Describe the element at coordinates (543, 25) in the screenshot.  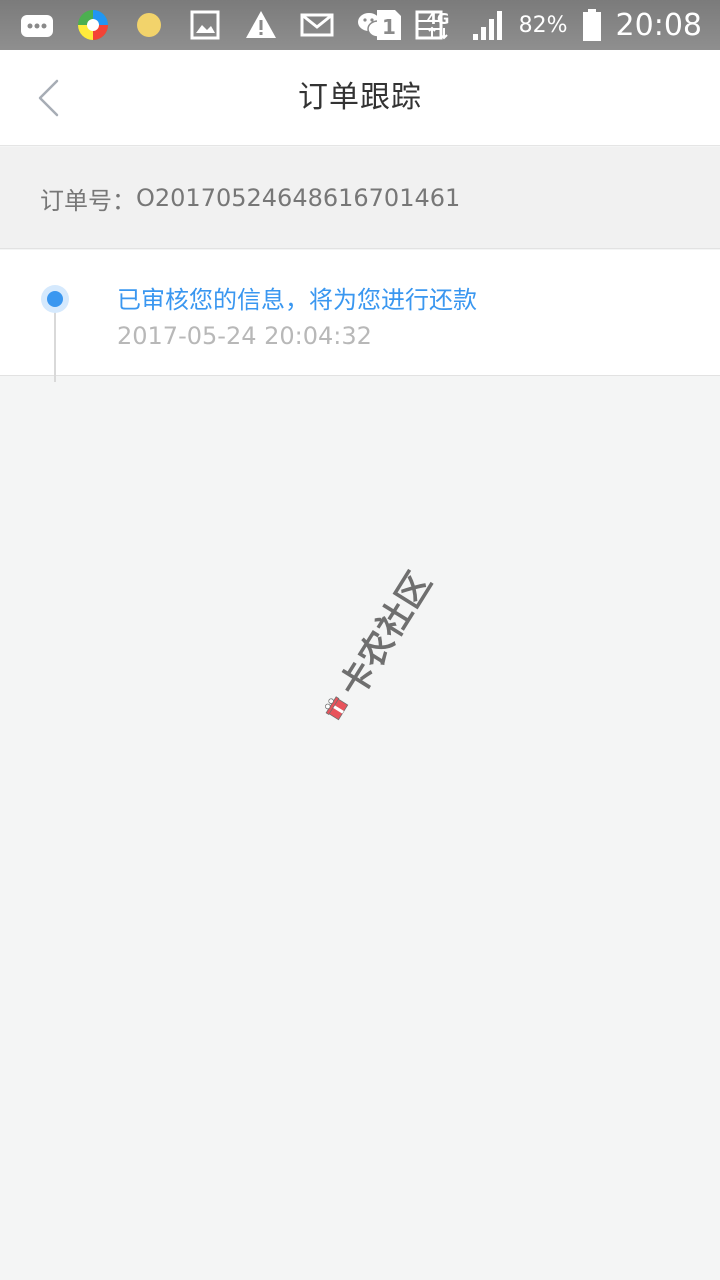
I see `battery-percent: 82%` at that location.